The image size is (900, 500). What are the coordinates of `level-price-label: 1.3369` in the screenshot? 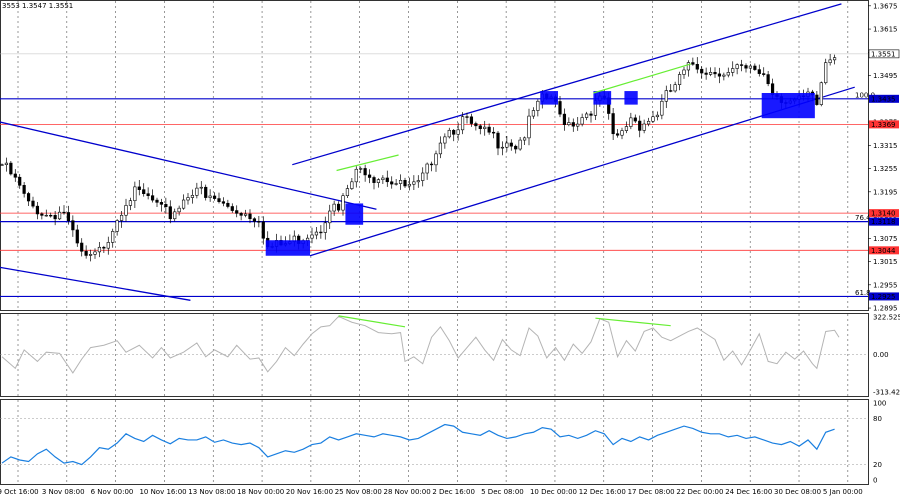 It's located at (883, 125).